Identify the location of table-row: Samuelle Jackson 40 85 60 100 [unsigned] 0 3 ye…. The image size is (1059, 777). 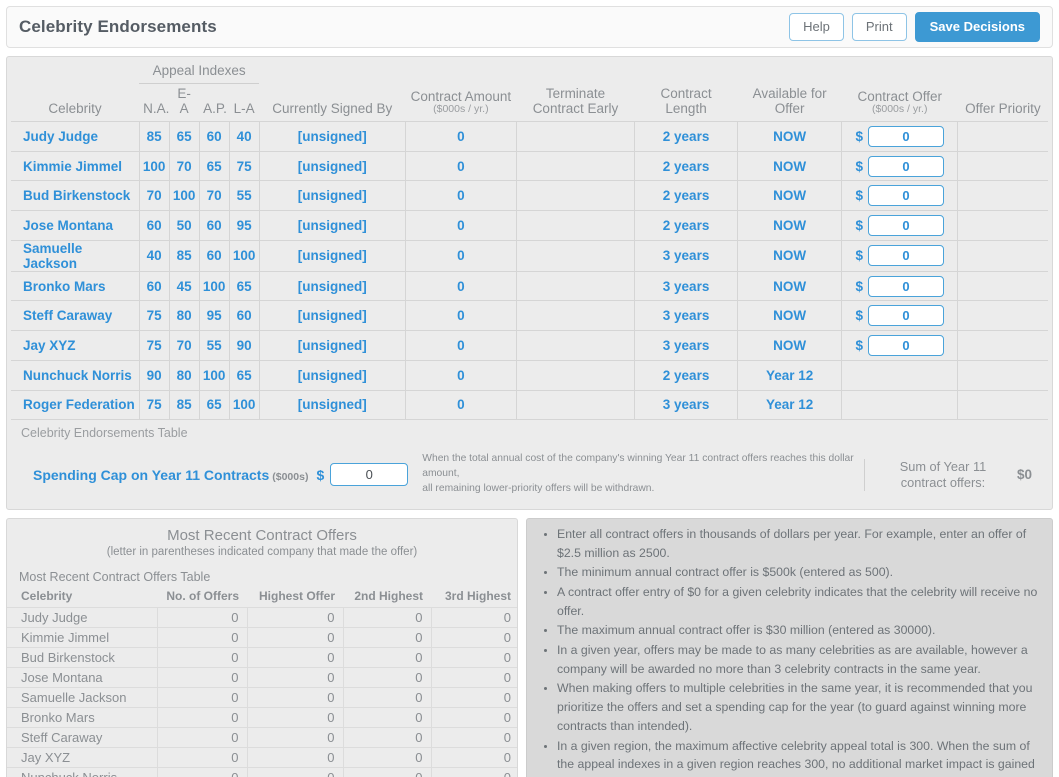
(529, 255).